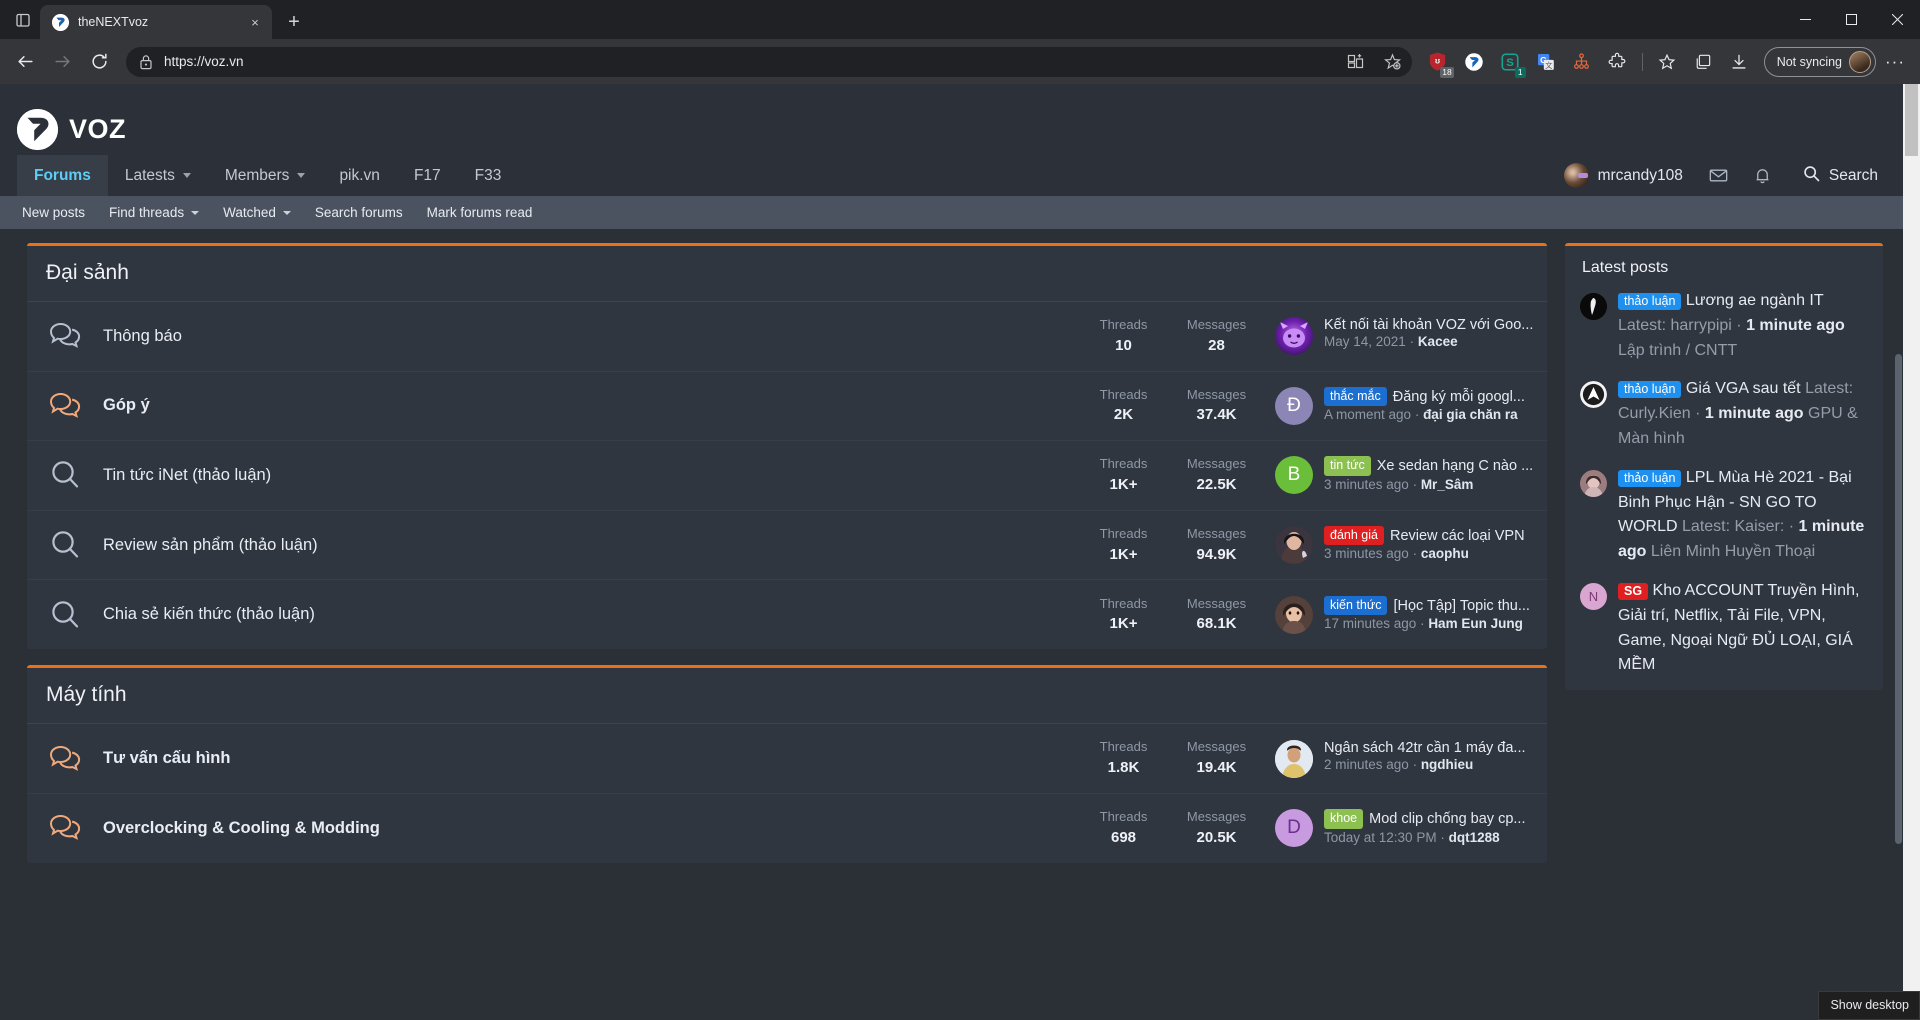 The image size is (1920, 1020). I want to click on account-menu: mrcandy108, so click(1623, 175).